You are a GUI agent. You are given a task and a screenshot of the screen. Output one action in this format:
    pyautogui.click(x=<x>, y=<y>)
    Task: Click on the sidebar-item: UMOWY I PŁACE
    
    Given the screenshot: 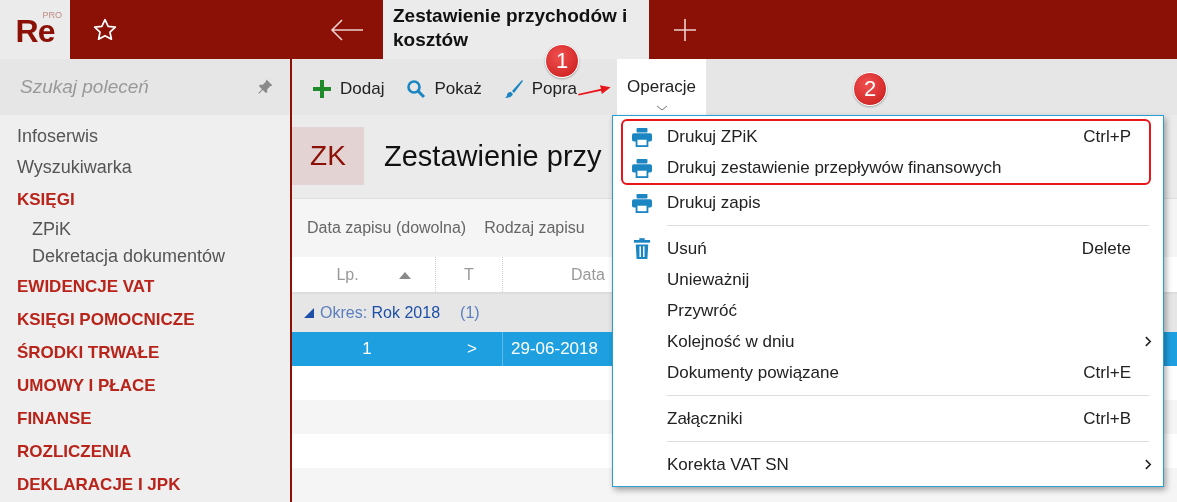 What is the action you would take?
    pyautogui.click(x=145, y=385)
    